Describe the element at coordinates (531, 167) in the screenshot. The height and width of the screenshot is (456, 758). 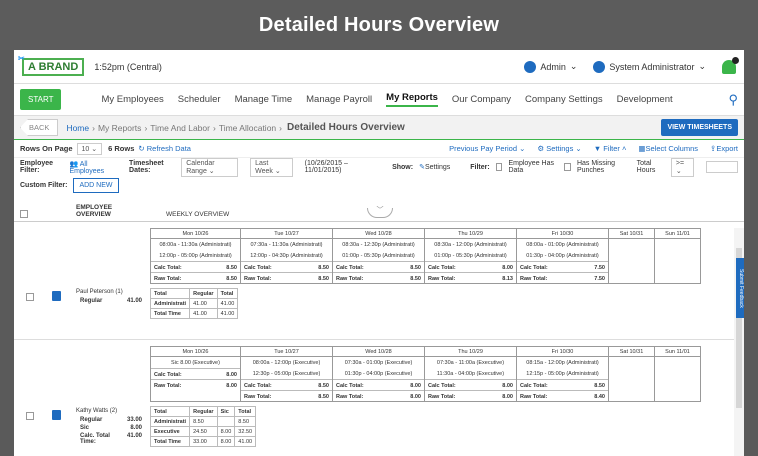
I see `employee-has-data-label: Employee Has Data` at that location.